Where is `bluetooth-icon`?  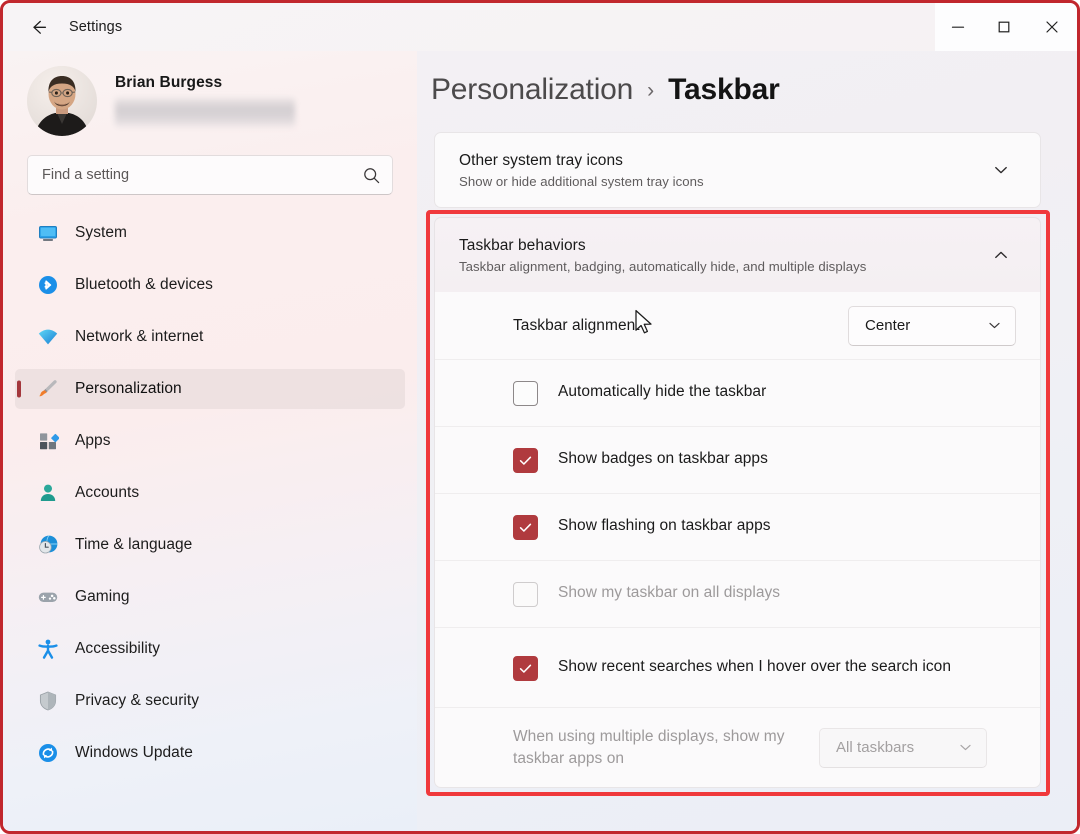
bluetooth-icon is located at coordinates (48, 285).